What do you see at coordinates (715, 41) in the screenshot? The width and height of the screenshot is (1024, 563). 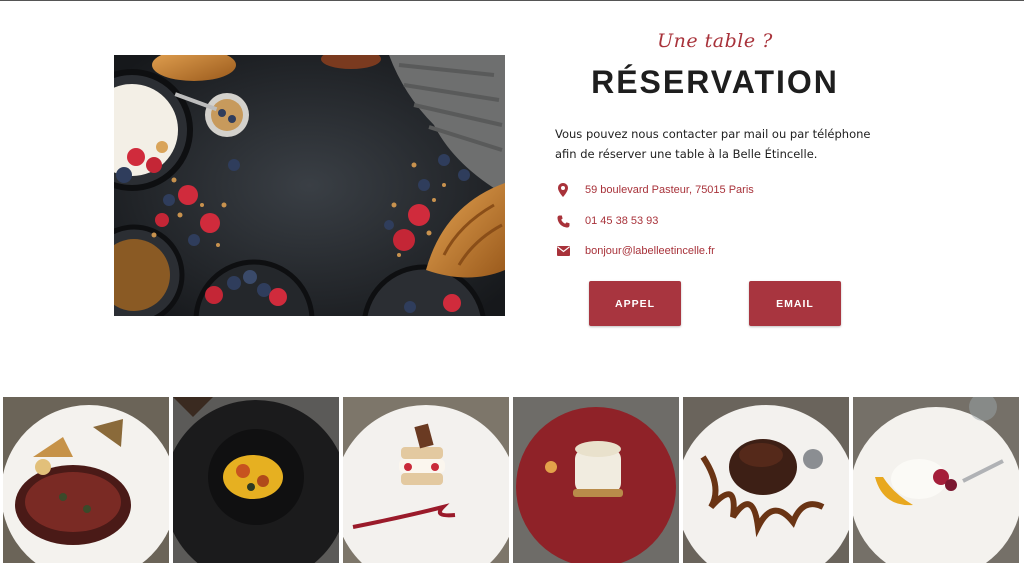 I see `section-kicker: Une table ?` at bounding box center [715, 41].